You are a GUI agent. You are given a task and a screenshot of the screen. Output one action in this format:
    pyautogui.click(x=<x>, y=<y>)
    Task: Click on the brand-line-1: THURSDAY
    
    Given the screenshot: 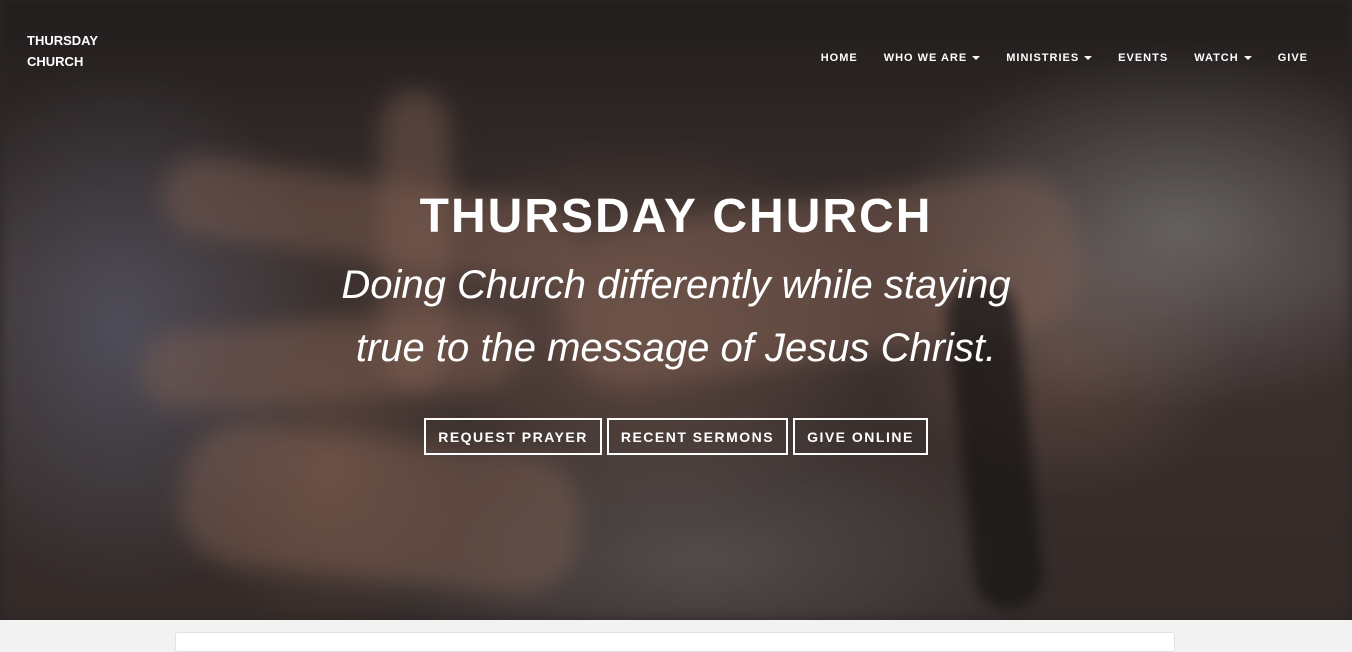 What is the action you would take?
    pyautogui.click(x=63, y=40)
    